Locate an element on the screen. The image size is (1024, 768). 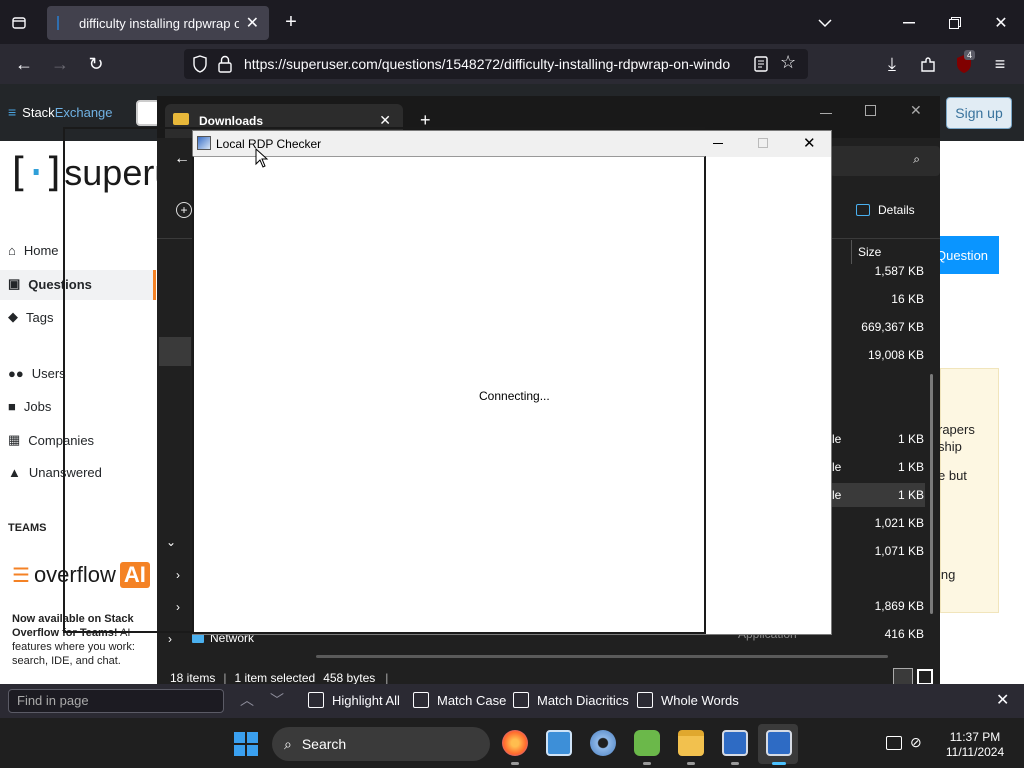
settings-gear-icon is located at coordinates (603, 743).